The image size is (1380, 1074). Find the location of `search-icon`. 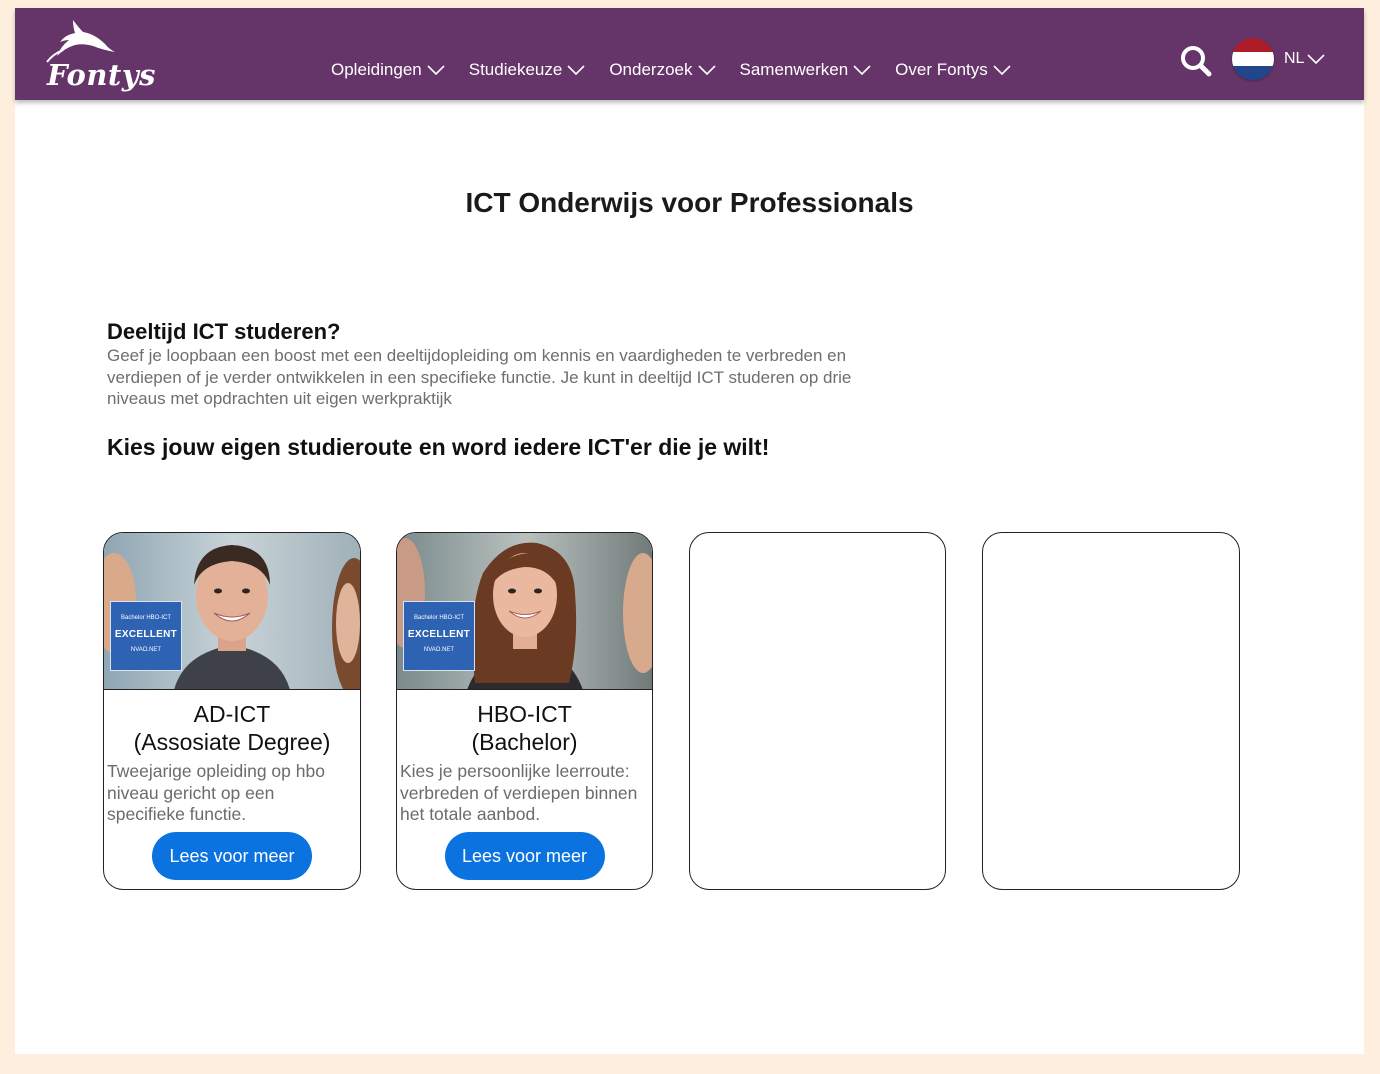

search-icon is located at coordinates (1196, 61).